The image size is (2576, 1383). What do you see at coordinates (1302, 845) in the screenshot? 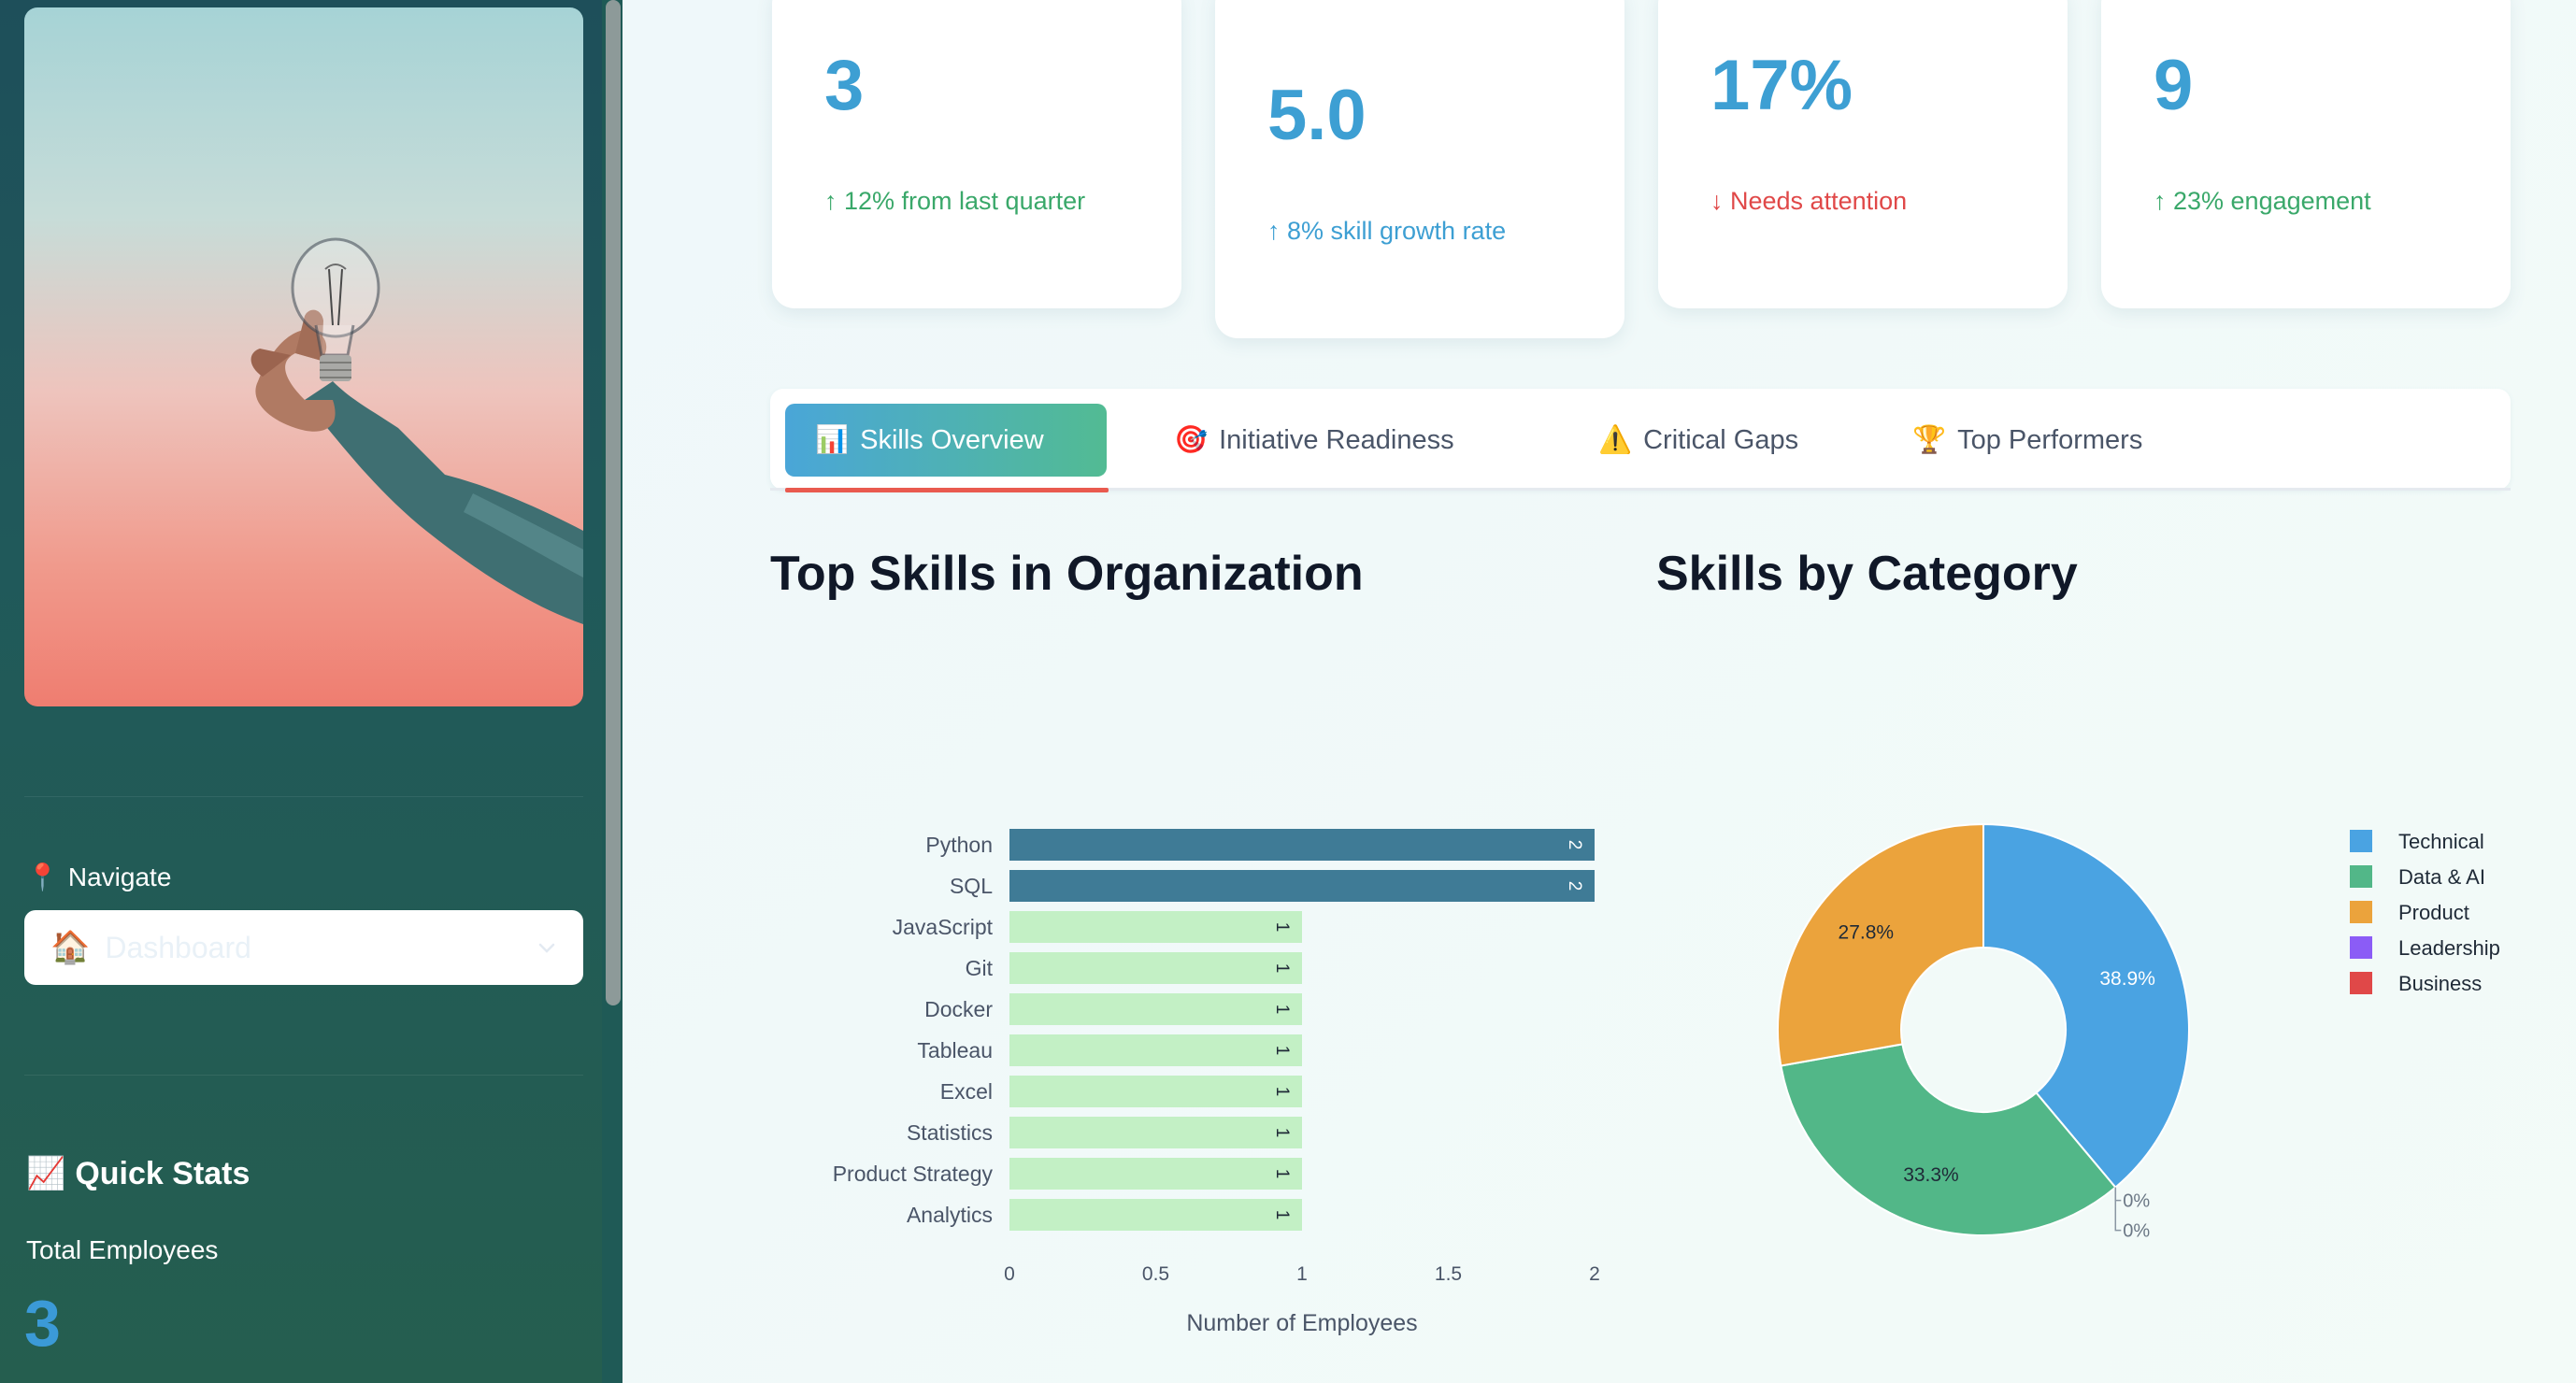
I see `bar-python` at bounding box center [1302, 845].